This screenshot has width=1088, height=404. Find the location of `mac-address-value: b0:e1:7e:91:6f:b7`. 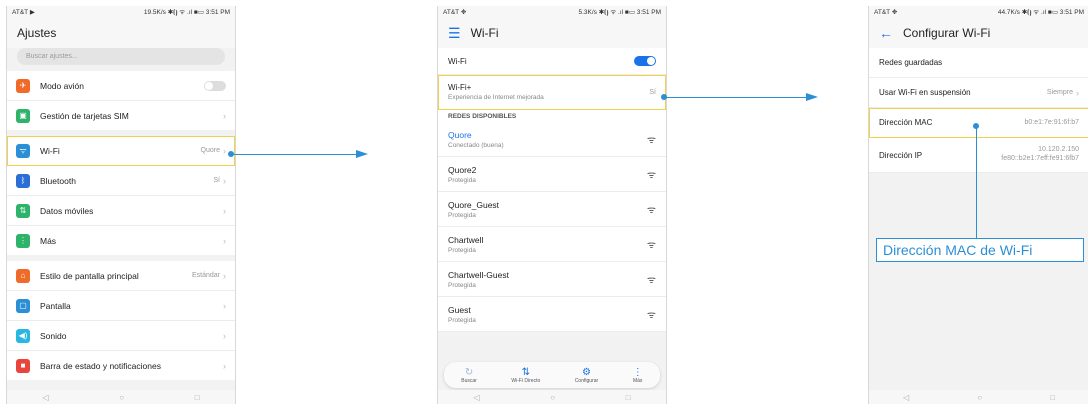

mac-address-value: b0:e1:7e:91:6f:b7 is located at coordinates (1052, 122).